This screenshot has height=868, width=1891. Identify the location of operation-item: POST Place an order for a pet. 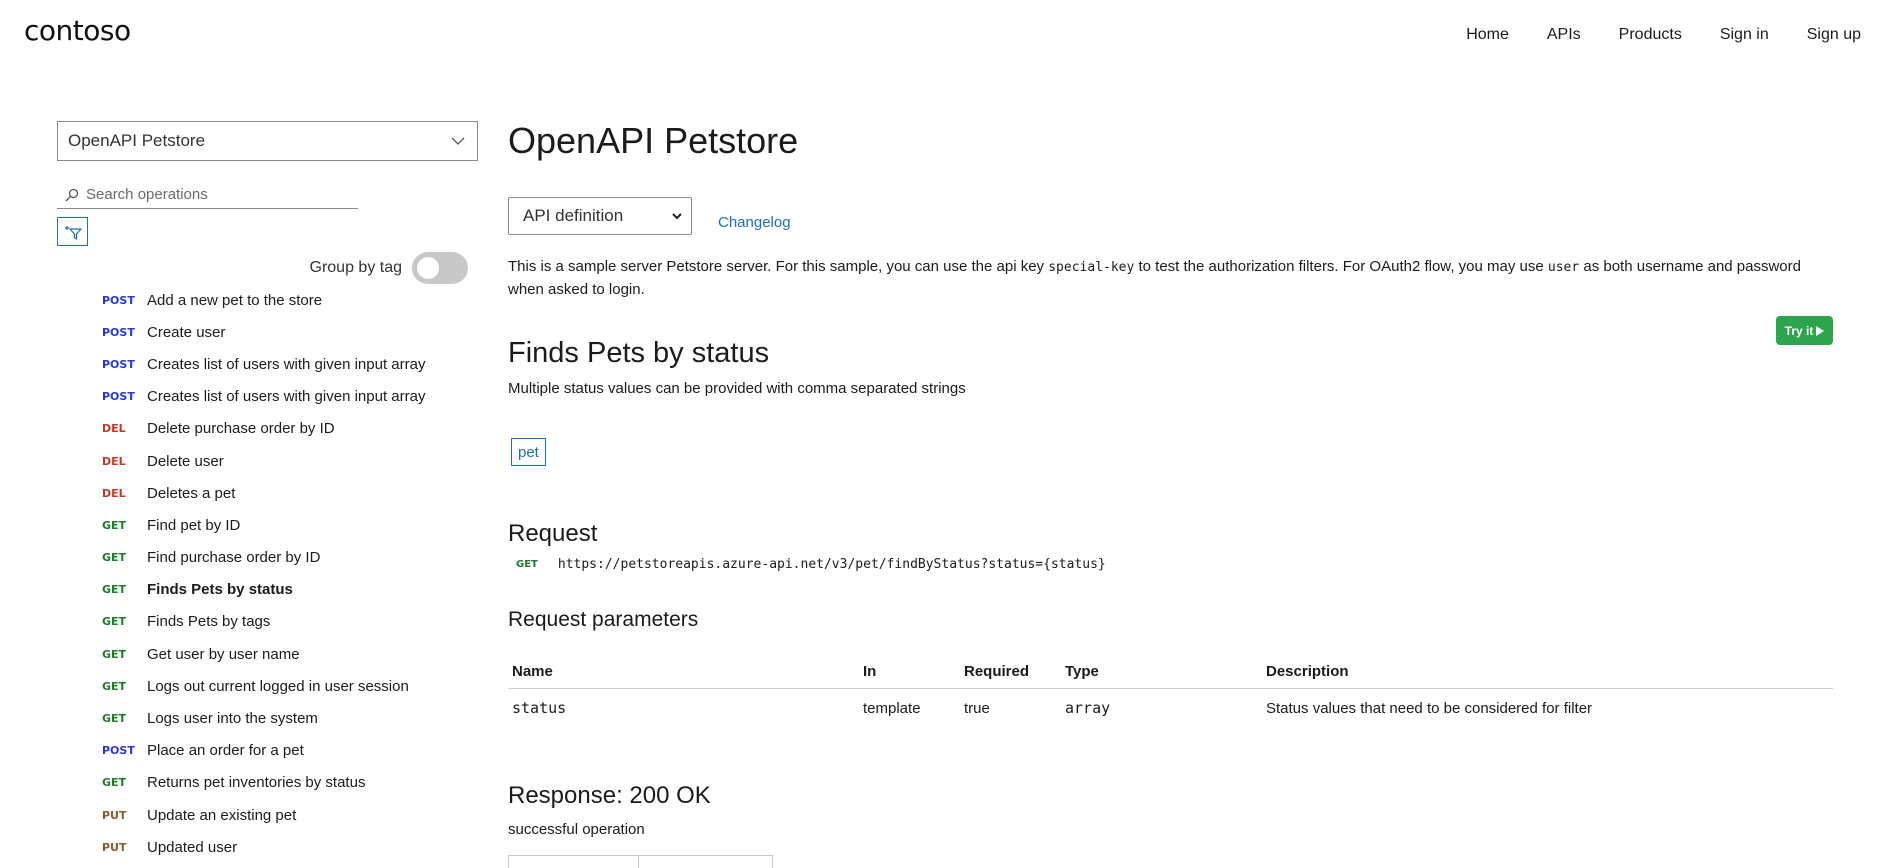
(267, 751).